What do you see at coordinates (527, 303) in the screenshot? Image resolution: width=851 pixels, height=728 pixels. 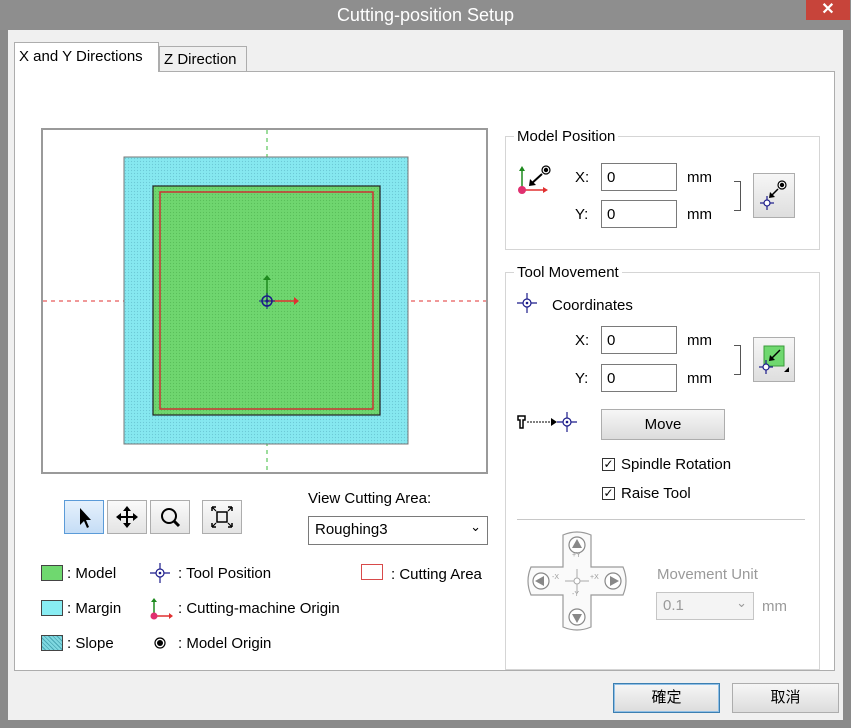 I see `coordinates-icon` at bounding box center [527, 303].